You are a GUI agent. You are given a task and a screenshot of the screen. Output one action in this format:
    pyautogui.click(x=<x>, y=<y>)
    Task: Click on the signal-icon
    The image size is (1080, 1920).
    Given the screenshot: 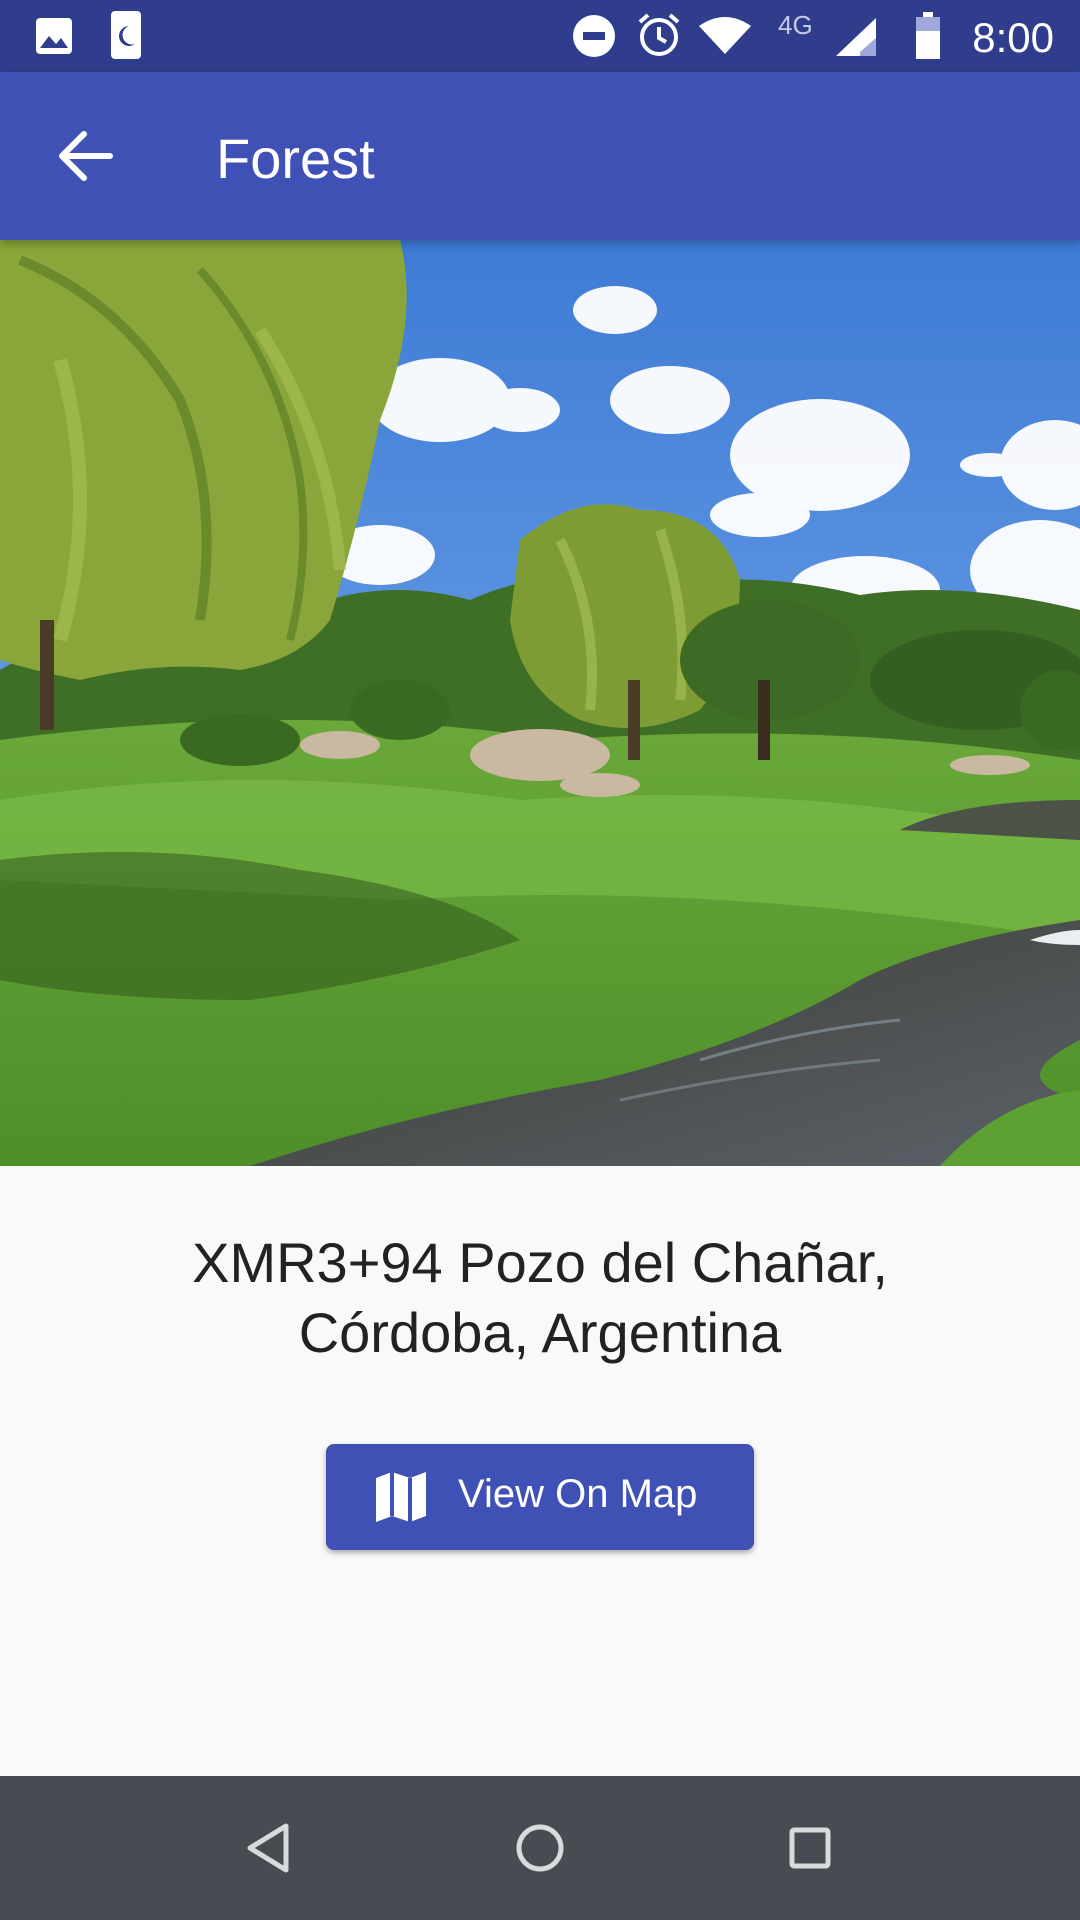 What is the action you would take?
    pyautogui.click(x=856, y=37)
    